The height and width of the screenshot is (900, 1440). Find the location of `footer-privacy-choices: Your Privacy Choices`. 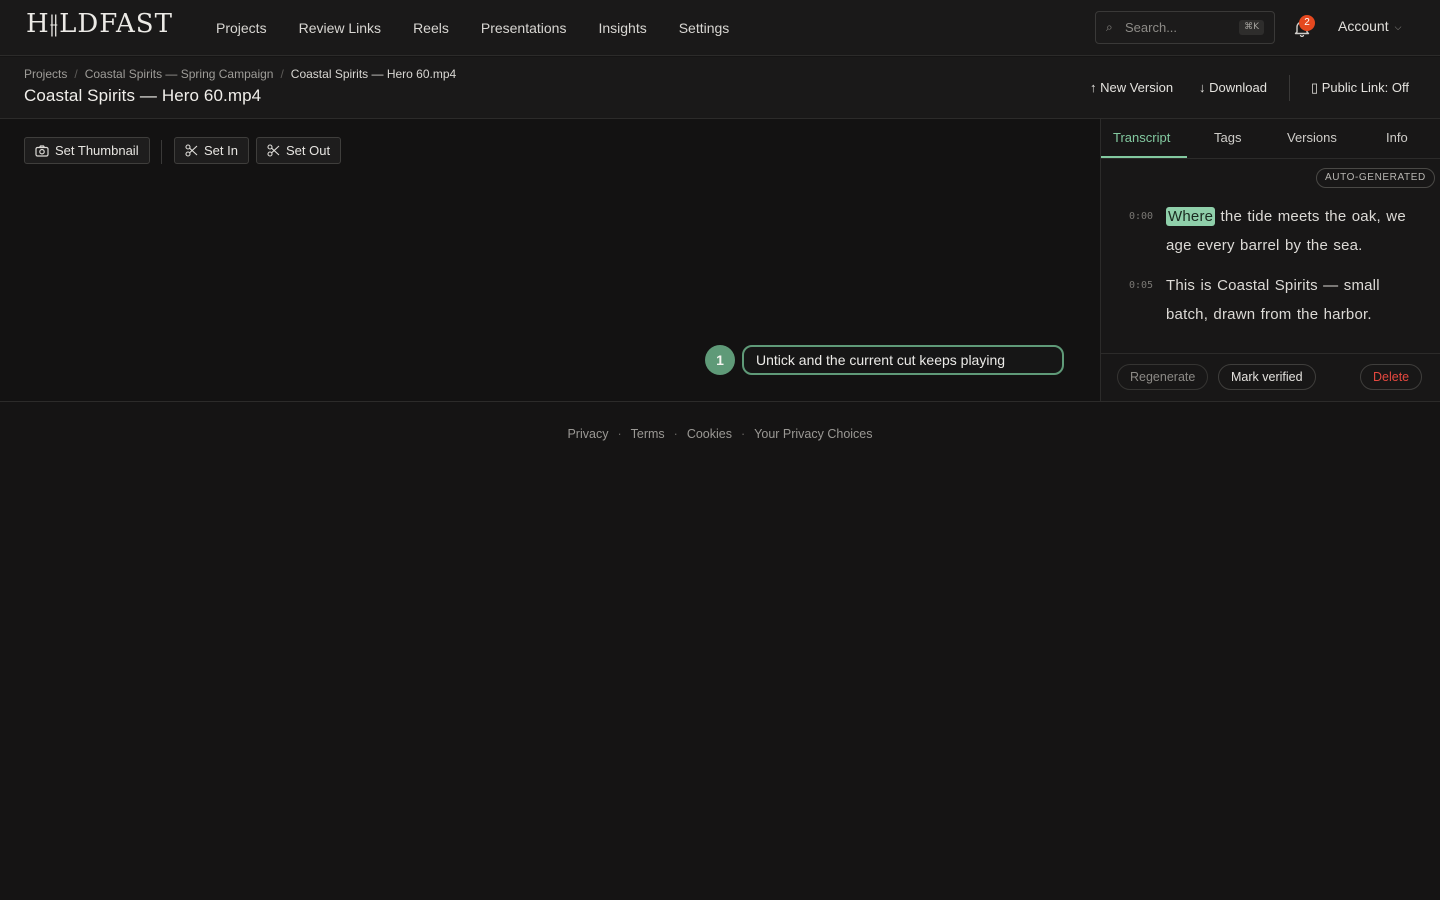

footer-privacy-choices: Your Privacy Choices is located at coordinates (813, 434).